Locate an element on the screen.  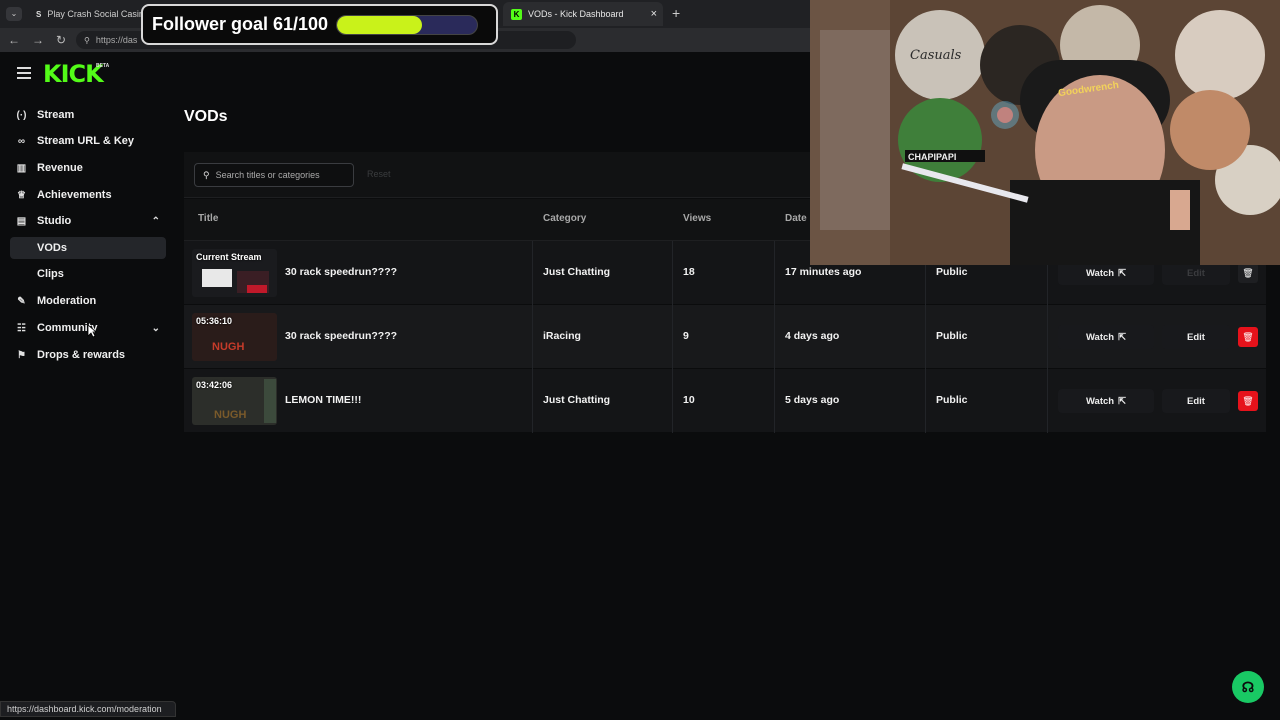
sidebar-item-stream-url-key: ∞ Stream URL & Key is located at coordinates (88, 141).